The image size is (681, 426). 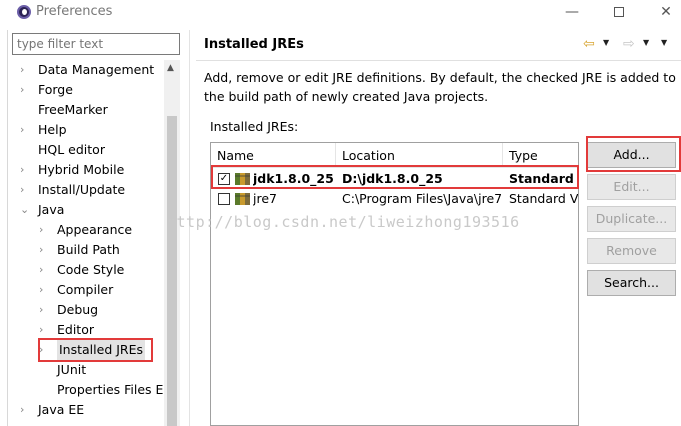 I want to click on forward-arrow-icon: ⇨, so click(x=629, y=44).